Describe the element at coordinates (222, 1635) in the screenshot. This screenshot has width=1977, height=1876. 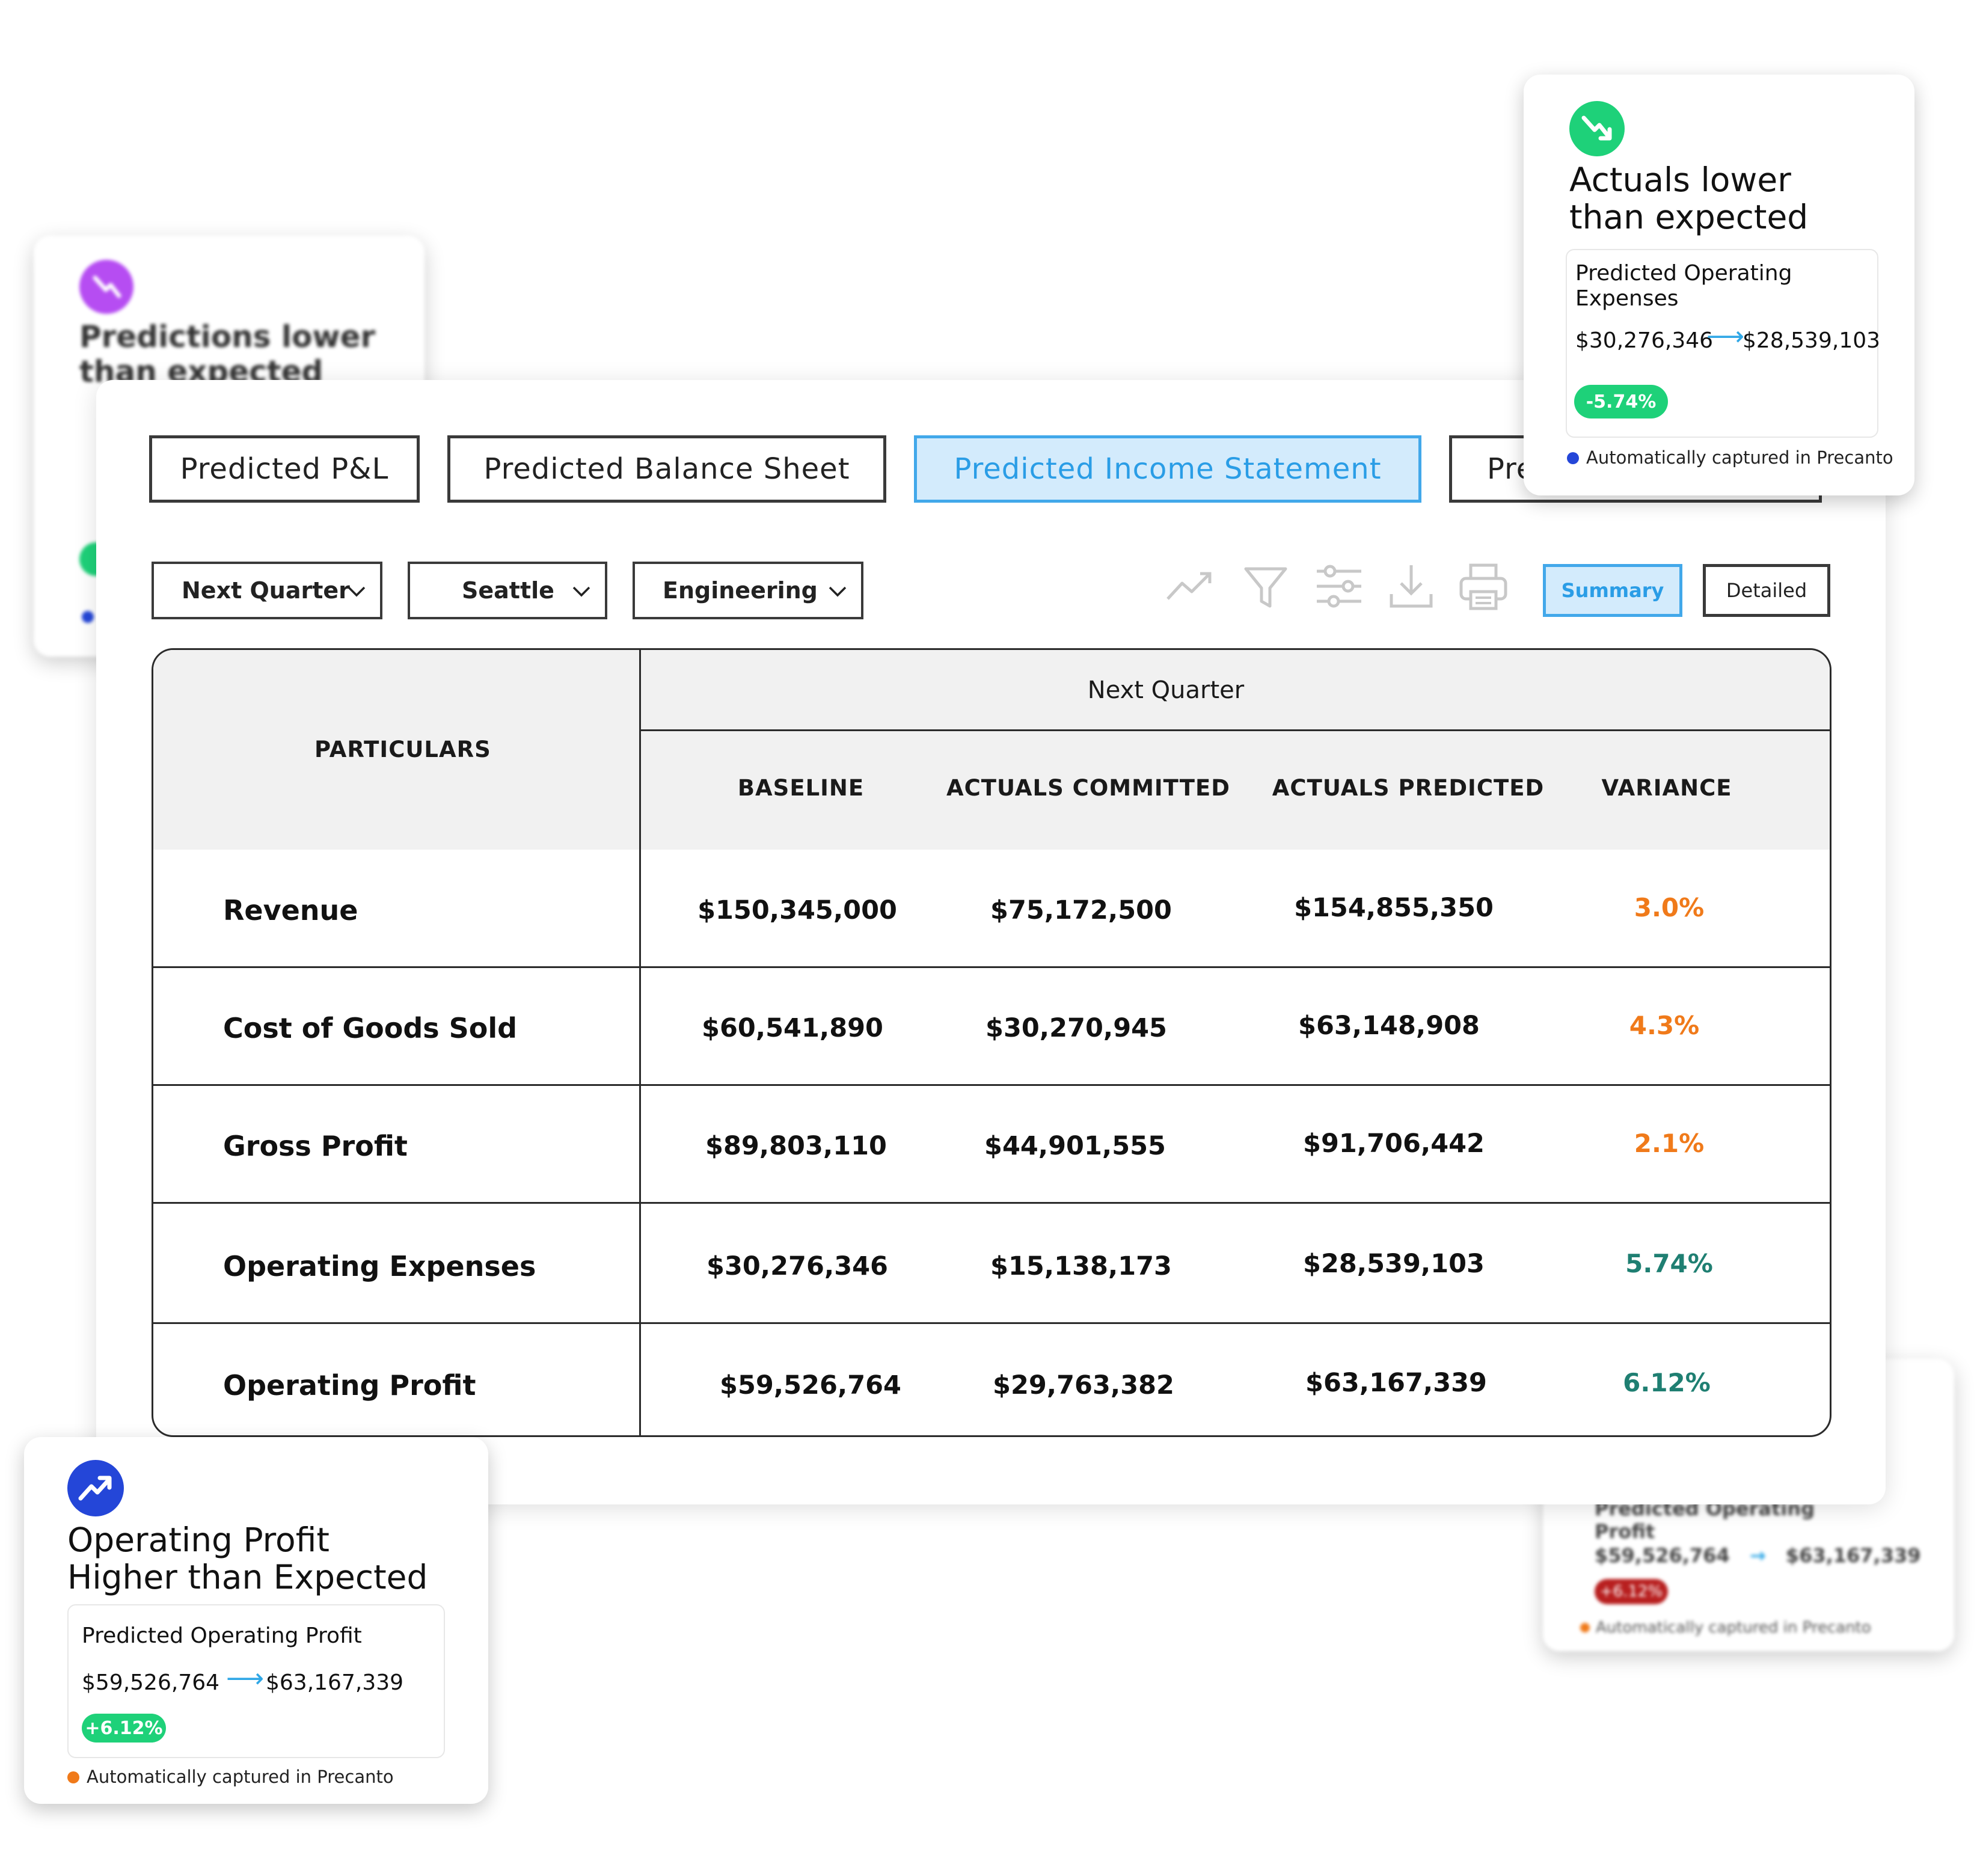
I see `insight-card-metric-label: Predicted Operating Profit` at that location.